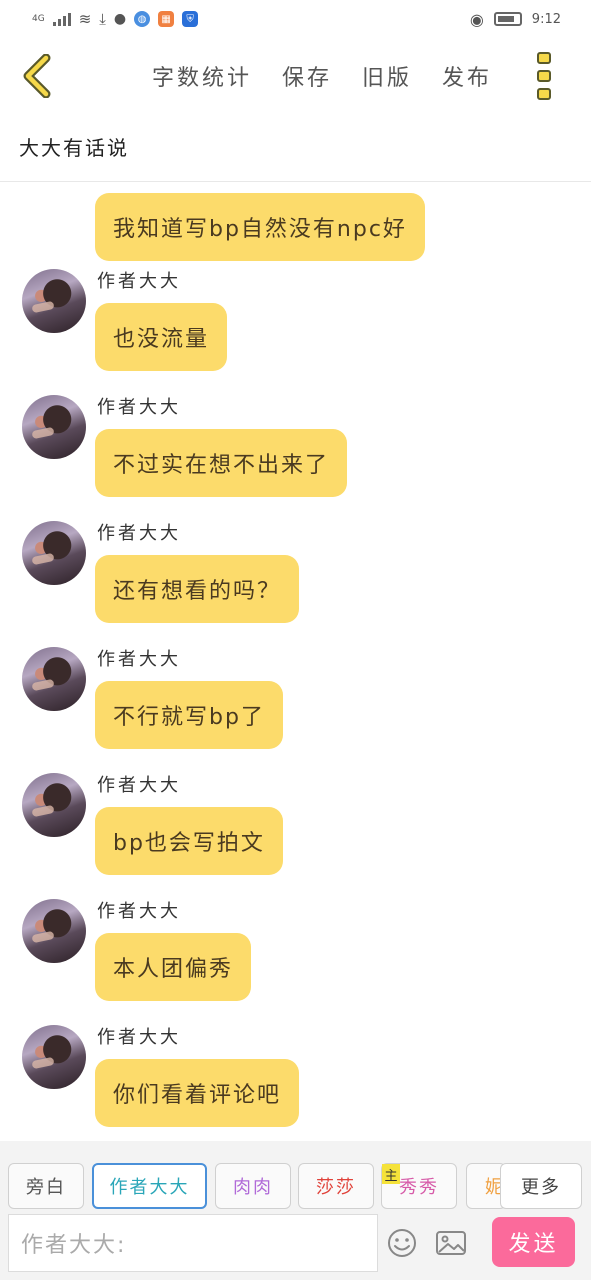  I want to click on role-chip-author: 作者大大, so click(149, 1186).